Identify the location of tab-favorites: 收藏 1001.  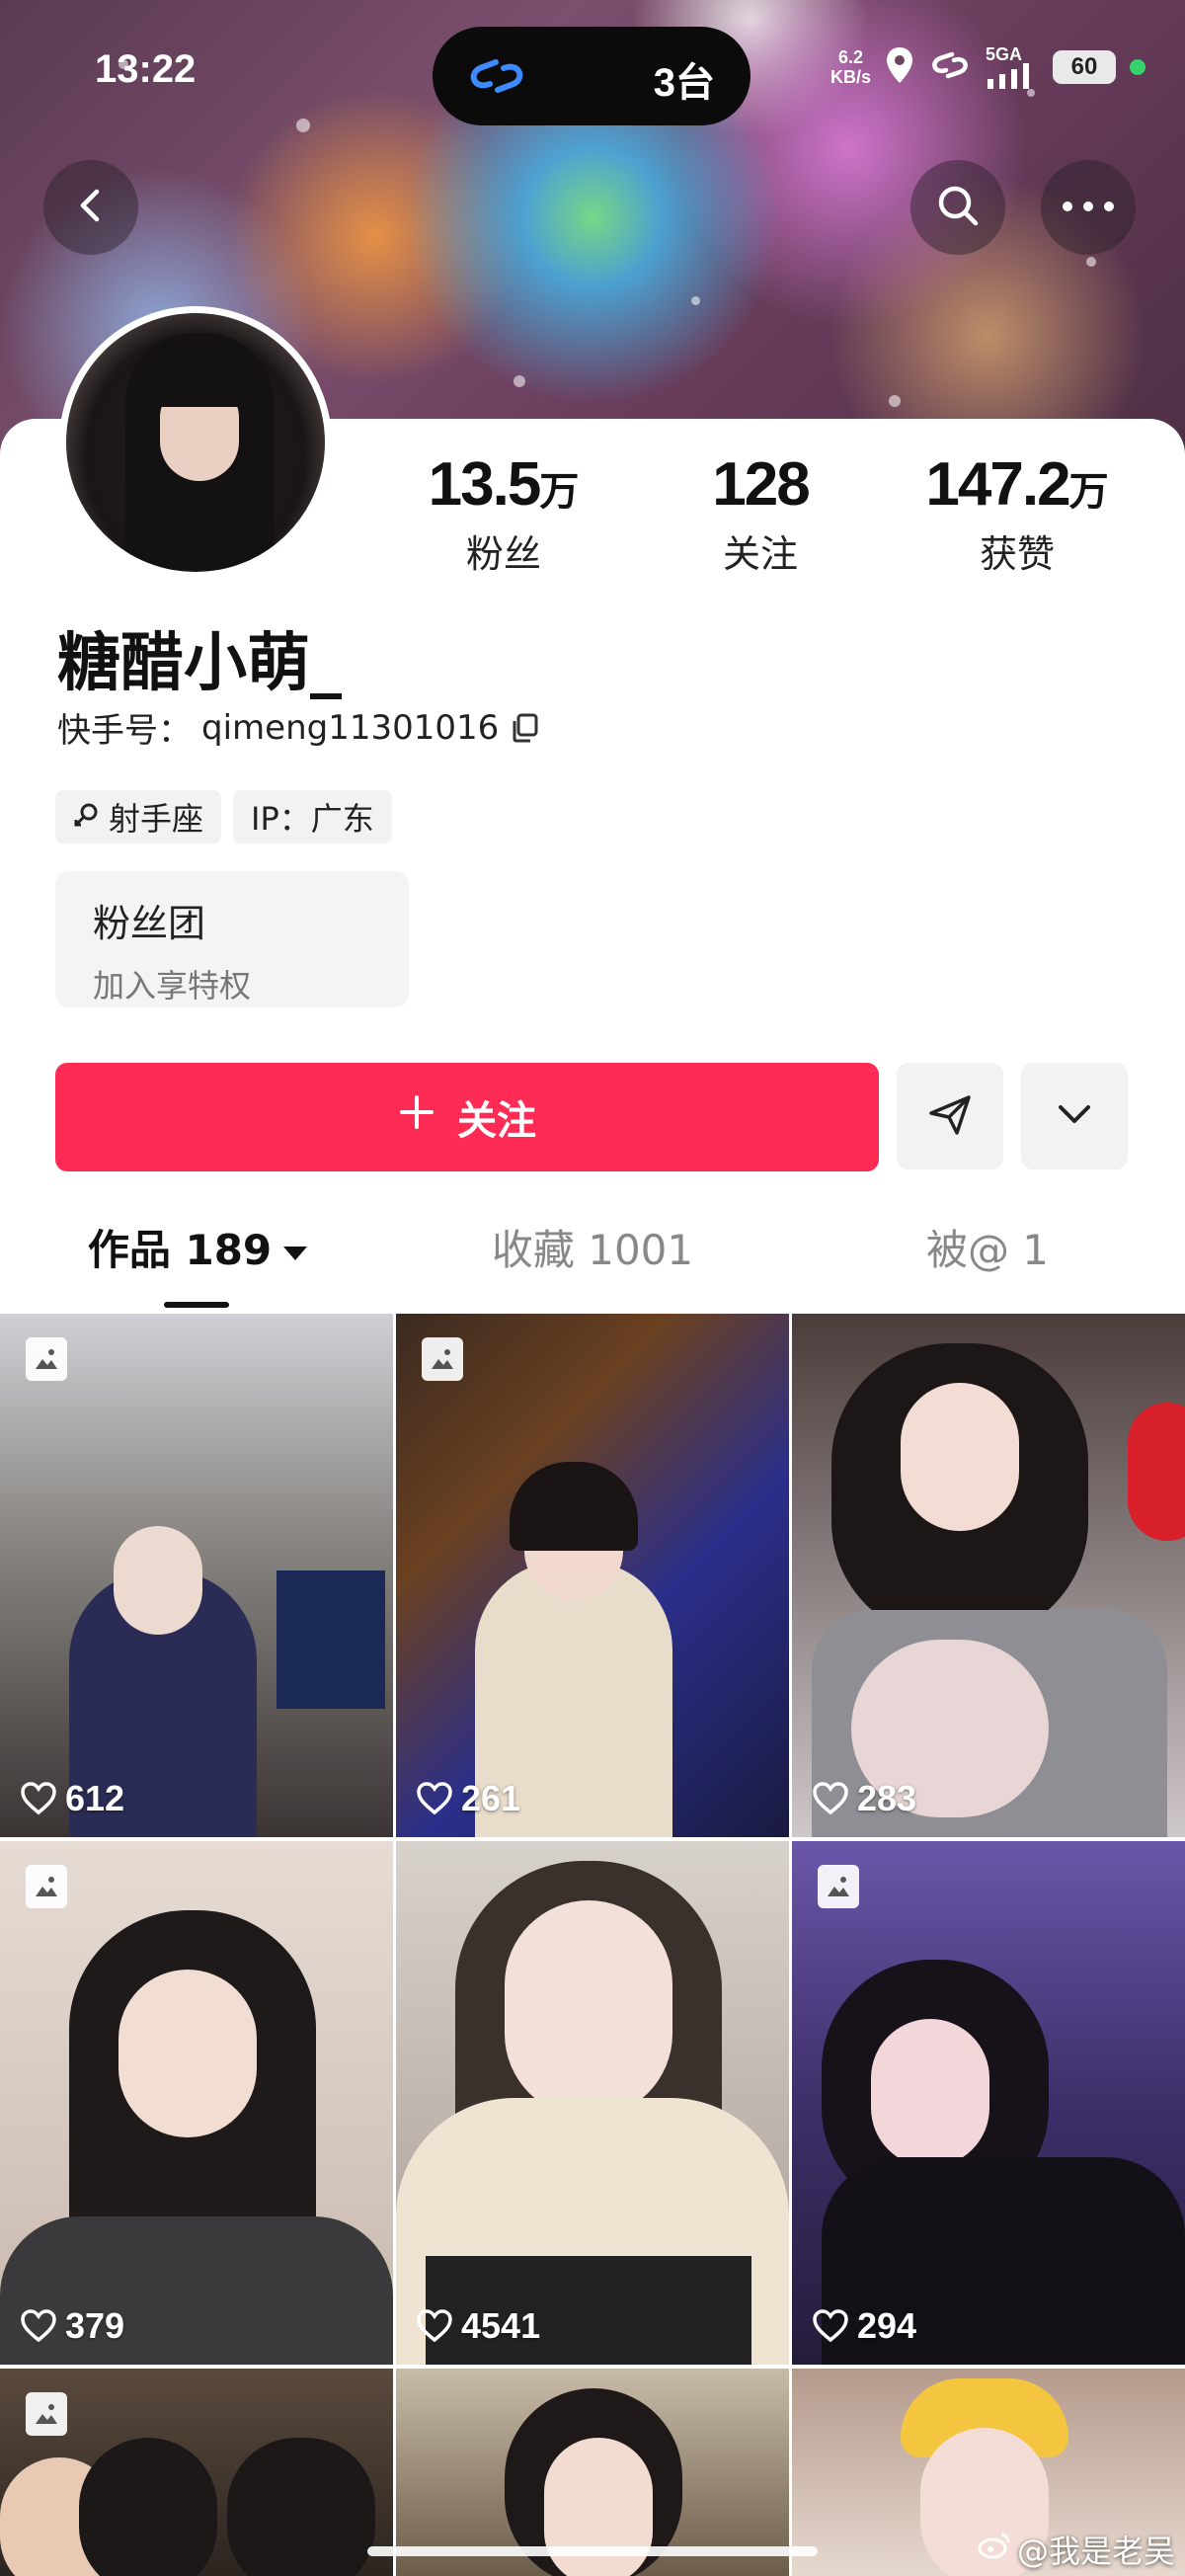
(592, 1266).